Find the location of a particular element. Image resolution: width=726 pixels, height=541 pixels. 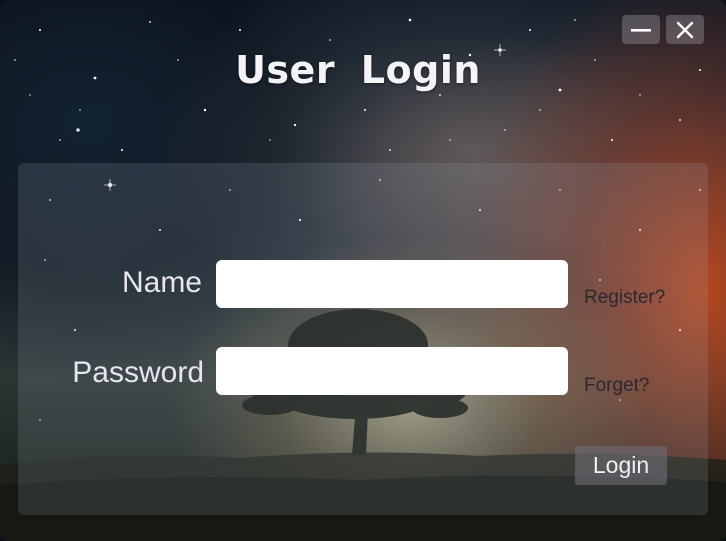

name-label: Name is located at coordinates (161, 282).